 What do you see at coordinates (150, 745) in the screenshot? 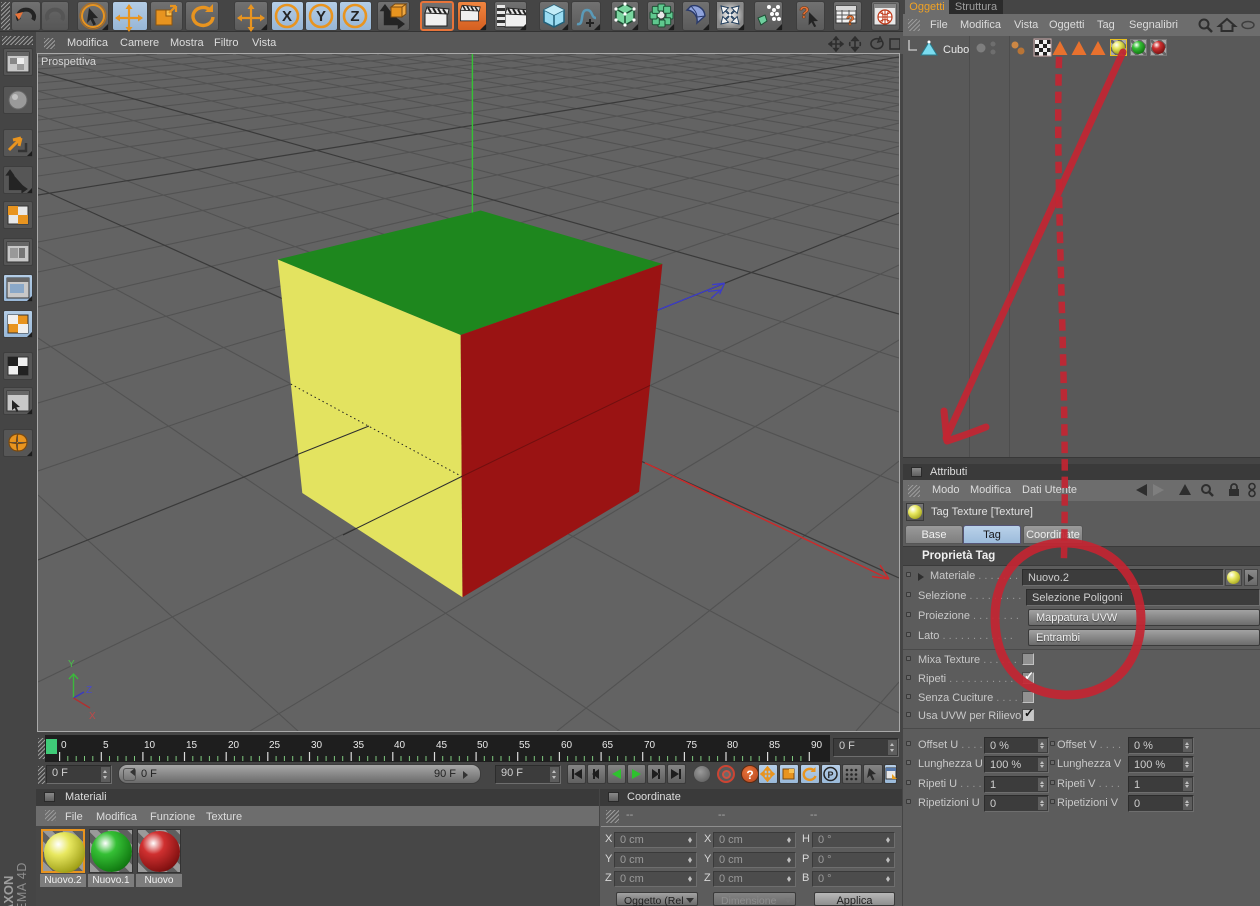
I see `svg-text: 10` at bounding box center [150, 745].